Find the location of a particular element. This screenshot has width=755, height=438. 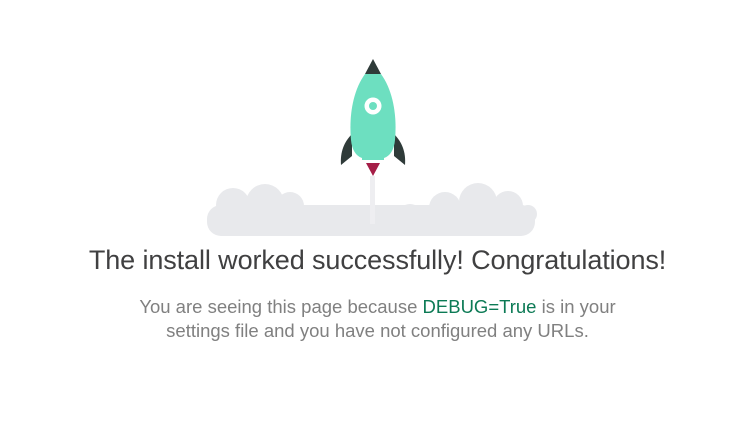

message-prefix: You are seeing this page because is located at coordinates (281, 306).